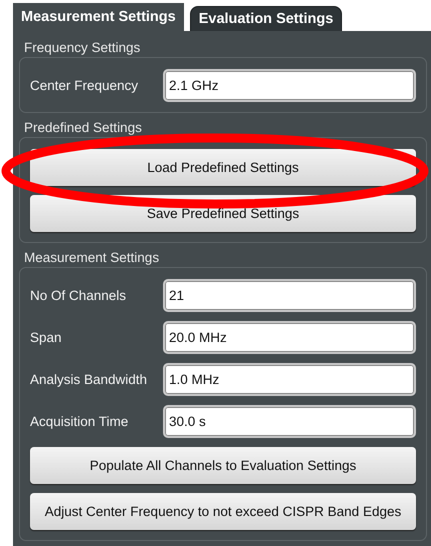 The height and width of the screenshot is (546, 431). Describe the element at coordinates (98, 17) in the screenshot. I see `tab: Measurement Settings` at that location.